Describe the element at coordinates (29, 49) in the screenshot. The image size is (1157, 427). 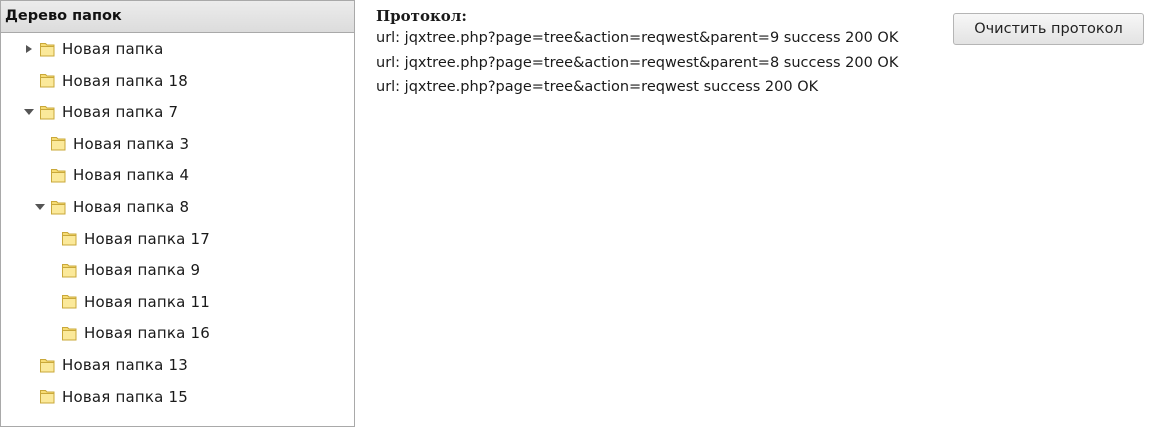
I see `triangle-right-icon` at that location.